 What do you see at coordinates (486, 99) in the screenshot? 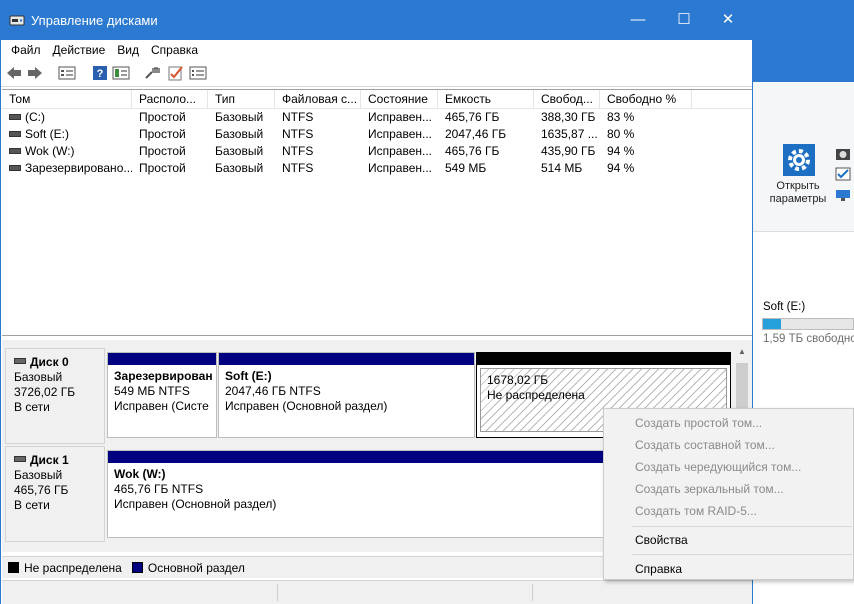
I see `column-header-capacity: Емкость` at bounding box center [486, 99].